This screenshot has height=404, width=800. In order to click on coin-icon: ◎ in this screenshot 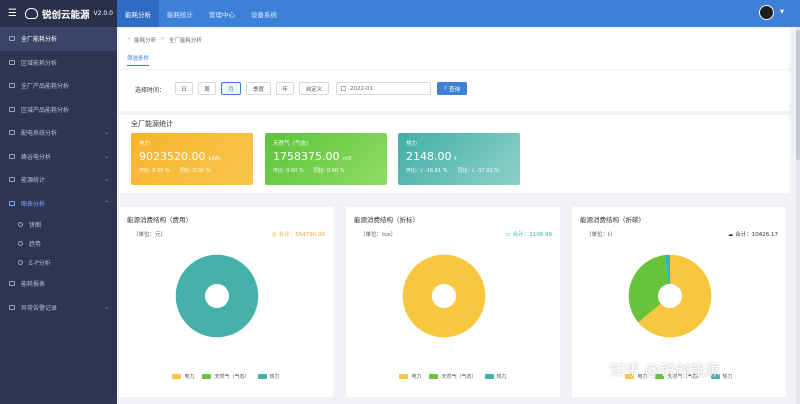, I will do `click(274, 235)`.